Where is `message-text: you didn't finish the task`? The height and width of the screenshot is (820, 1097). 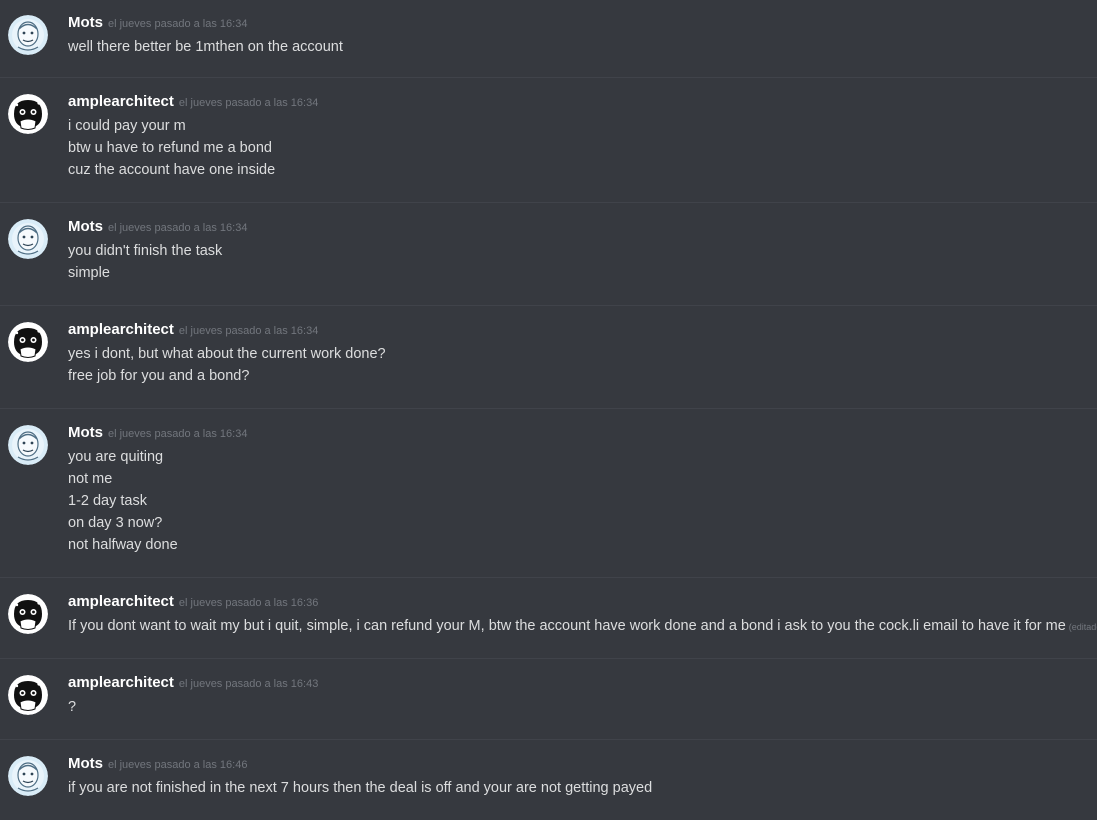 message-text: you didn't finish the task is located at coordinates (582, 251).